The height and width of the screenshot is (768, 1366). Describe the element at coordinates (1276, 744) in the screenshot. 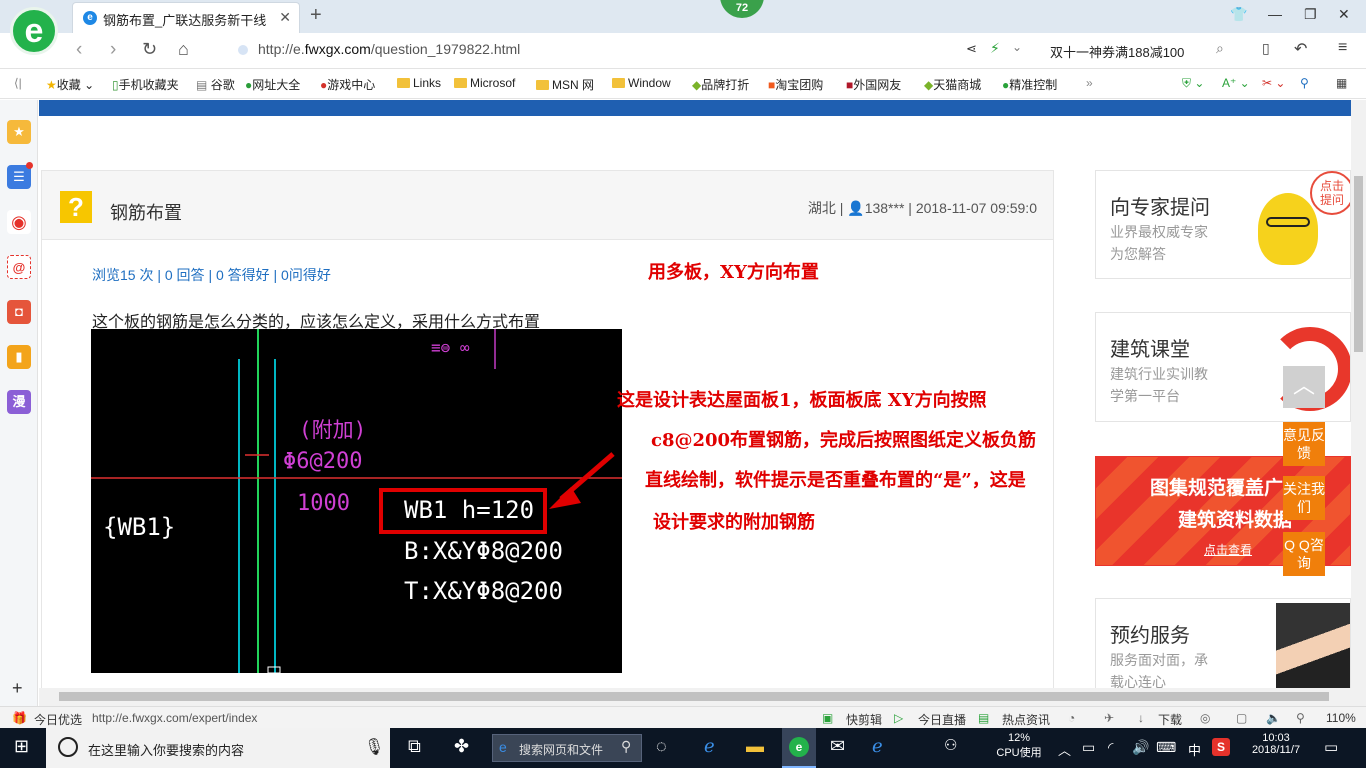

I see `clock: 10:03 2018/11/7` at that location.